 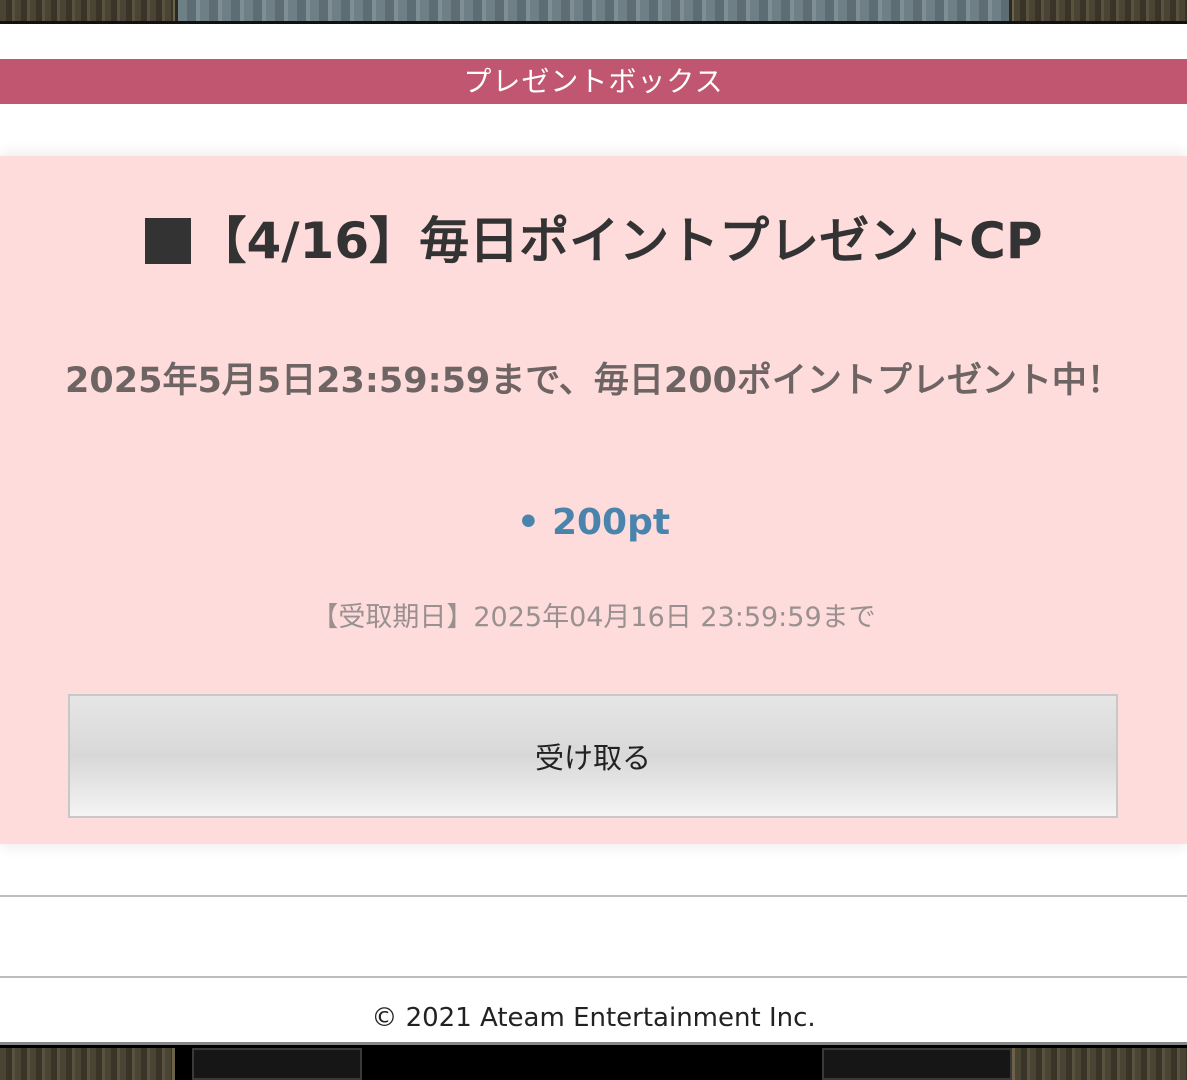 I want to click on receive-button: 受け取る, so click(x=593, y=756).